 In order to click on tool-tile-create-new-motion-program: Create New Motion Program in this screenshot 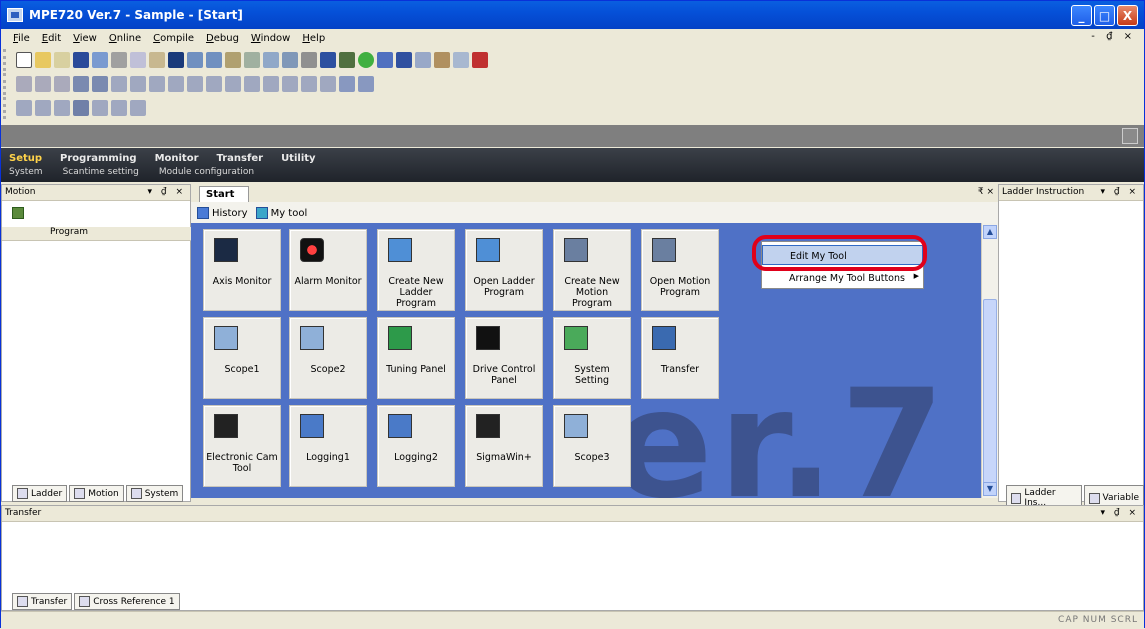, I will do `click(592, 270)`.